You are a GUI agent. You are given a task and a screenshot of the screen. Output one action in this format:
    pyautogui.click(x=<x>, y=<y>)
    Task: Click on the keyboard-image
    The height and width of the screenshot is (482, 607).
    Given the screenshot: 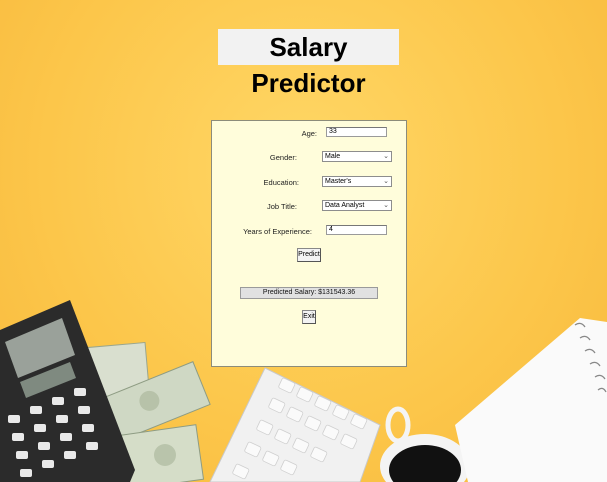 What is the action you would take?
    pyautogui.click(x=295, y=424)
    